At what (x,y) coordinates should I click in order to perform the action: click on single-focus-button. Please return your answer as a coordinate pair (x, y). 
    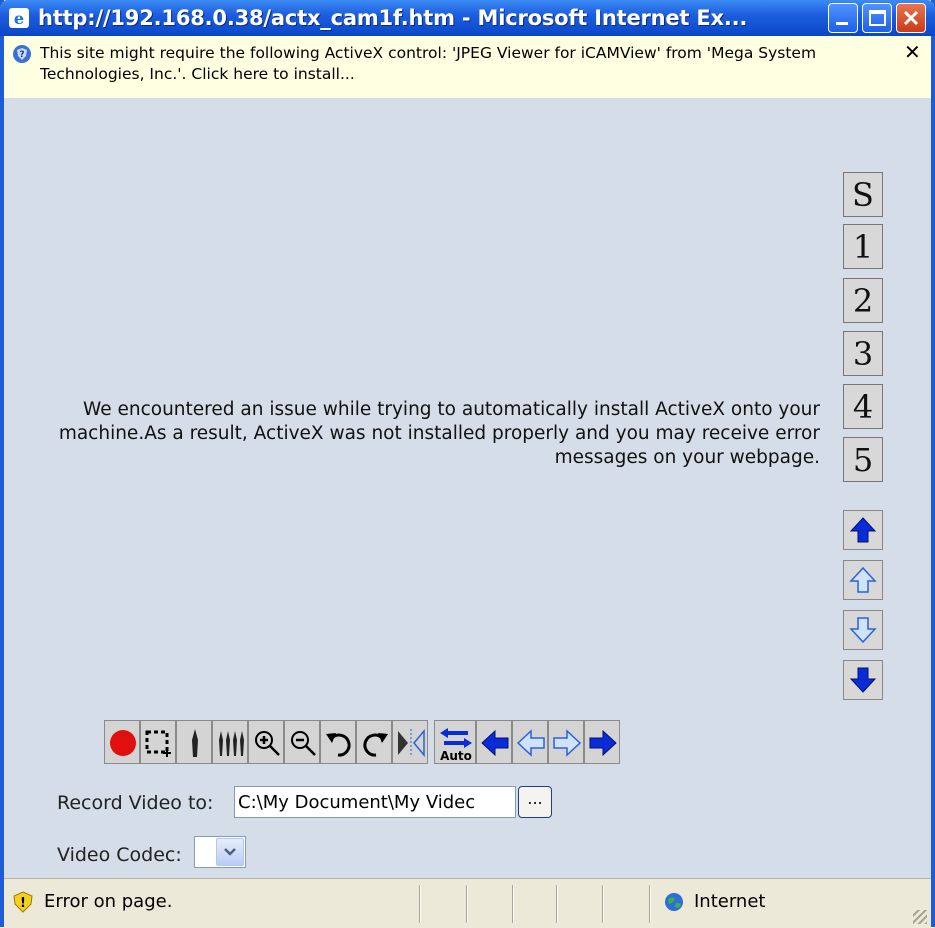
    Looking at the image, I should click on (194, 742).